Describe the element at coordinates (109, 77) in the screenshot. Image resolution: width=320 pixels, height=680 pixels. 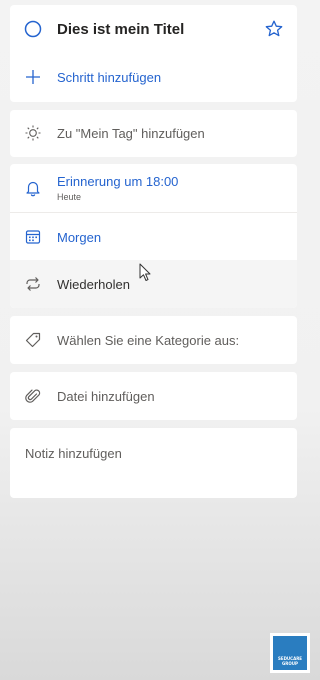
I see `add-step-label: Schritt hinzufügen` at that location.